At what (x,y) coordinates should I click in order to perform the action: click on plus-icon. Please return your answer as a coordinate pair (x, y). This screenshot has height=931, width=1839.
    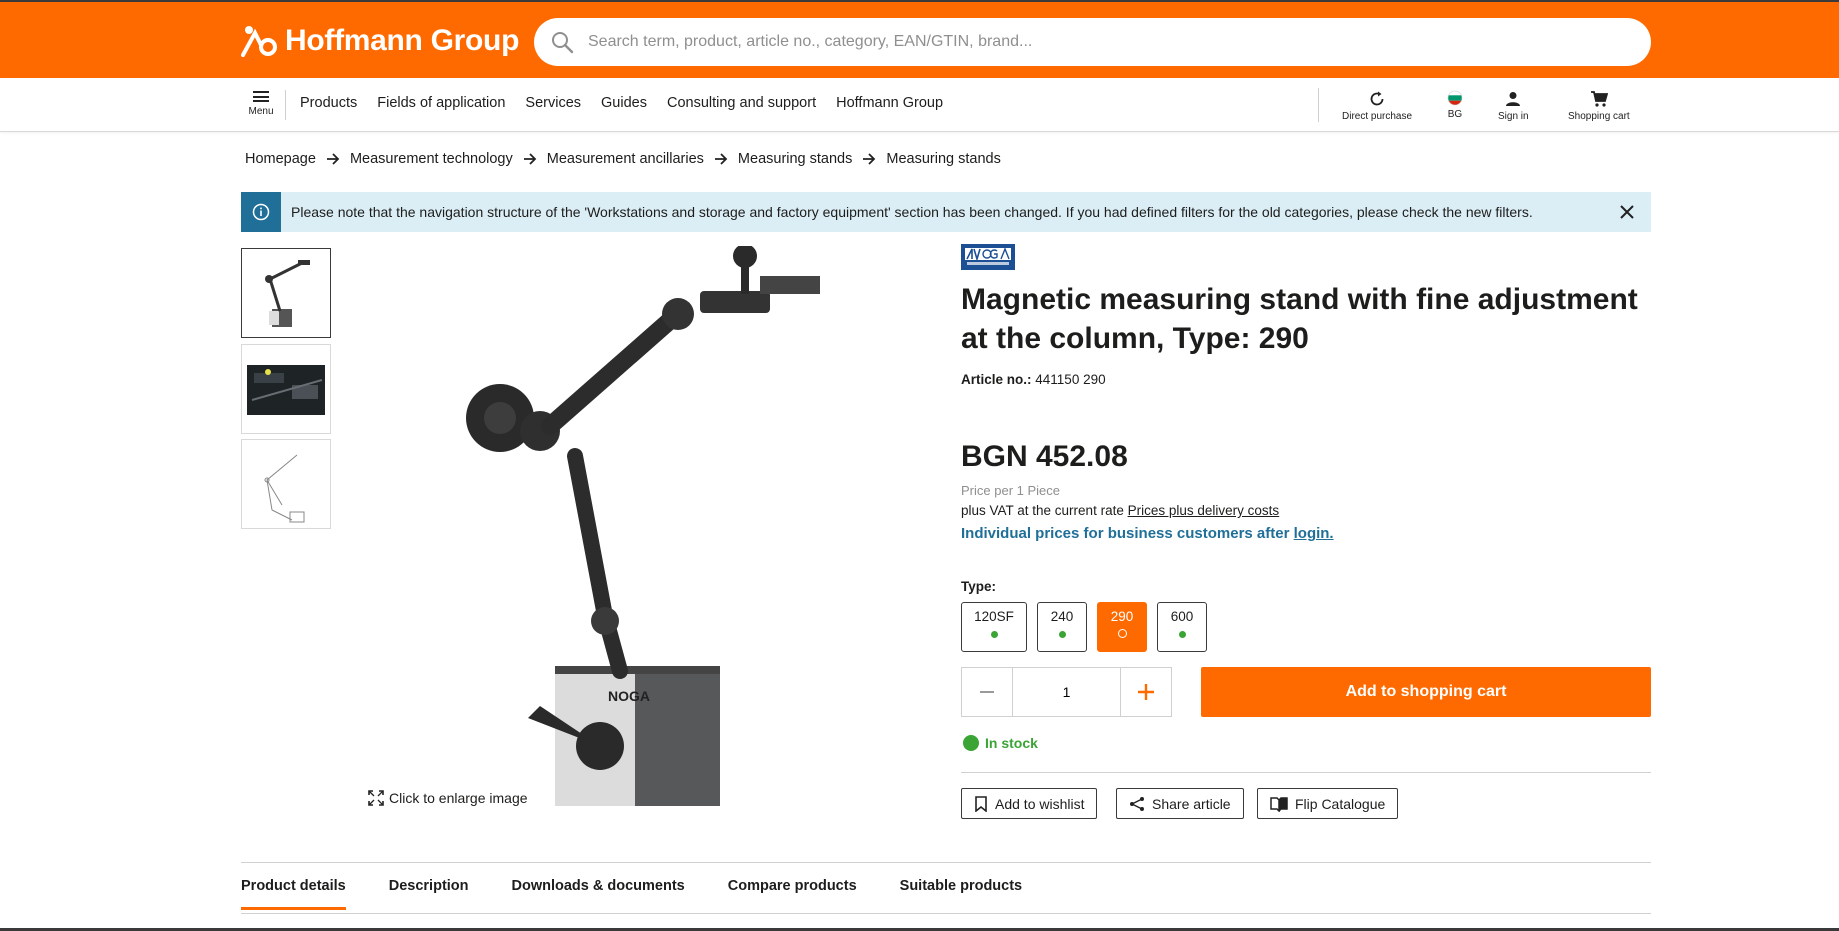
    Looking at the image, I should click on (1146, 692).